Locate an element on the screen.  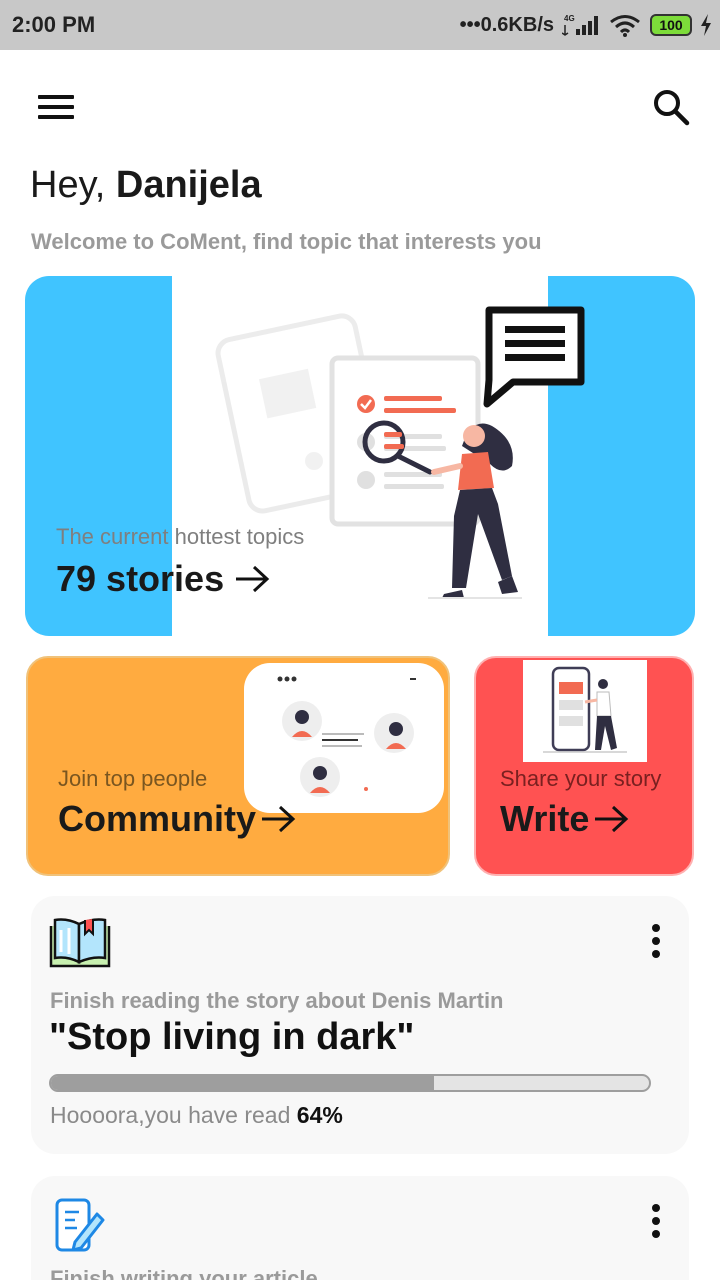
community-people-illustration is located at coordinates (344, 738).